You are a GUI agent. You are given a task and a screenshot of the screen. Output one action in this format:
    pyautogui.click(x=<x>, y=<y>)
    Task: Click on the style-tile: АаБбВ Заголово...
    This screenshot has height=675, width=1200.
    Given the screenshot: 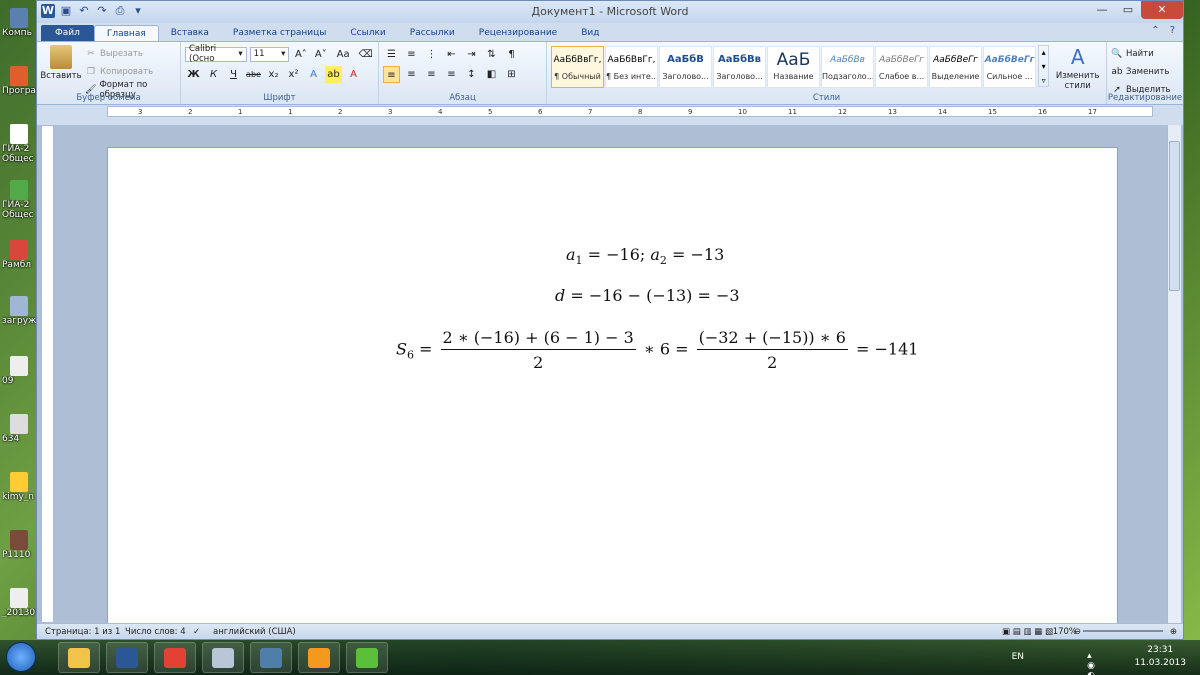 What is the action you would take?
    pyautogui.click(x=685, y=67)
    